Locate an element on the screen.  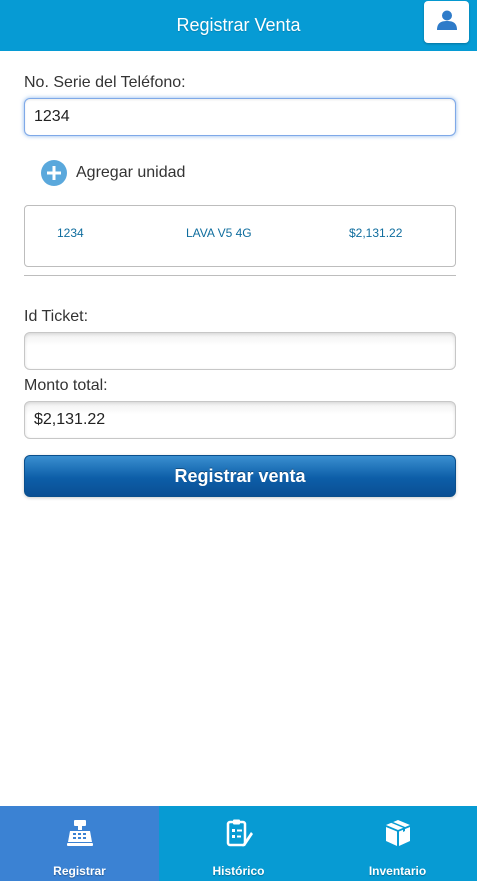
divider is located at coordinates (240, 275).